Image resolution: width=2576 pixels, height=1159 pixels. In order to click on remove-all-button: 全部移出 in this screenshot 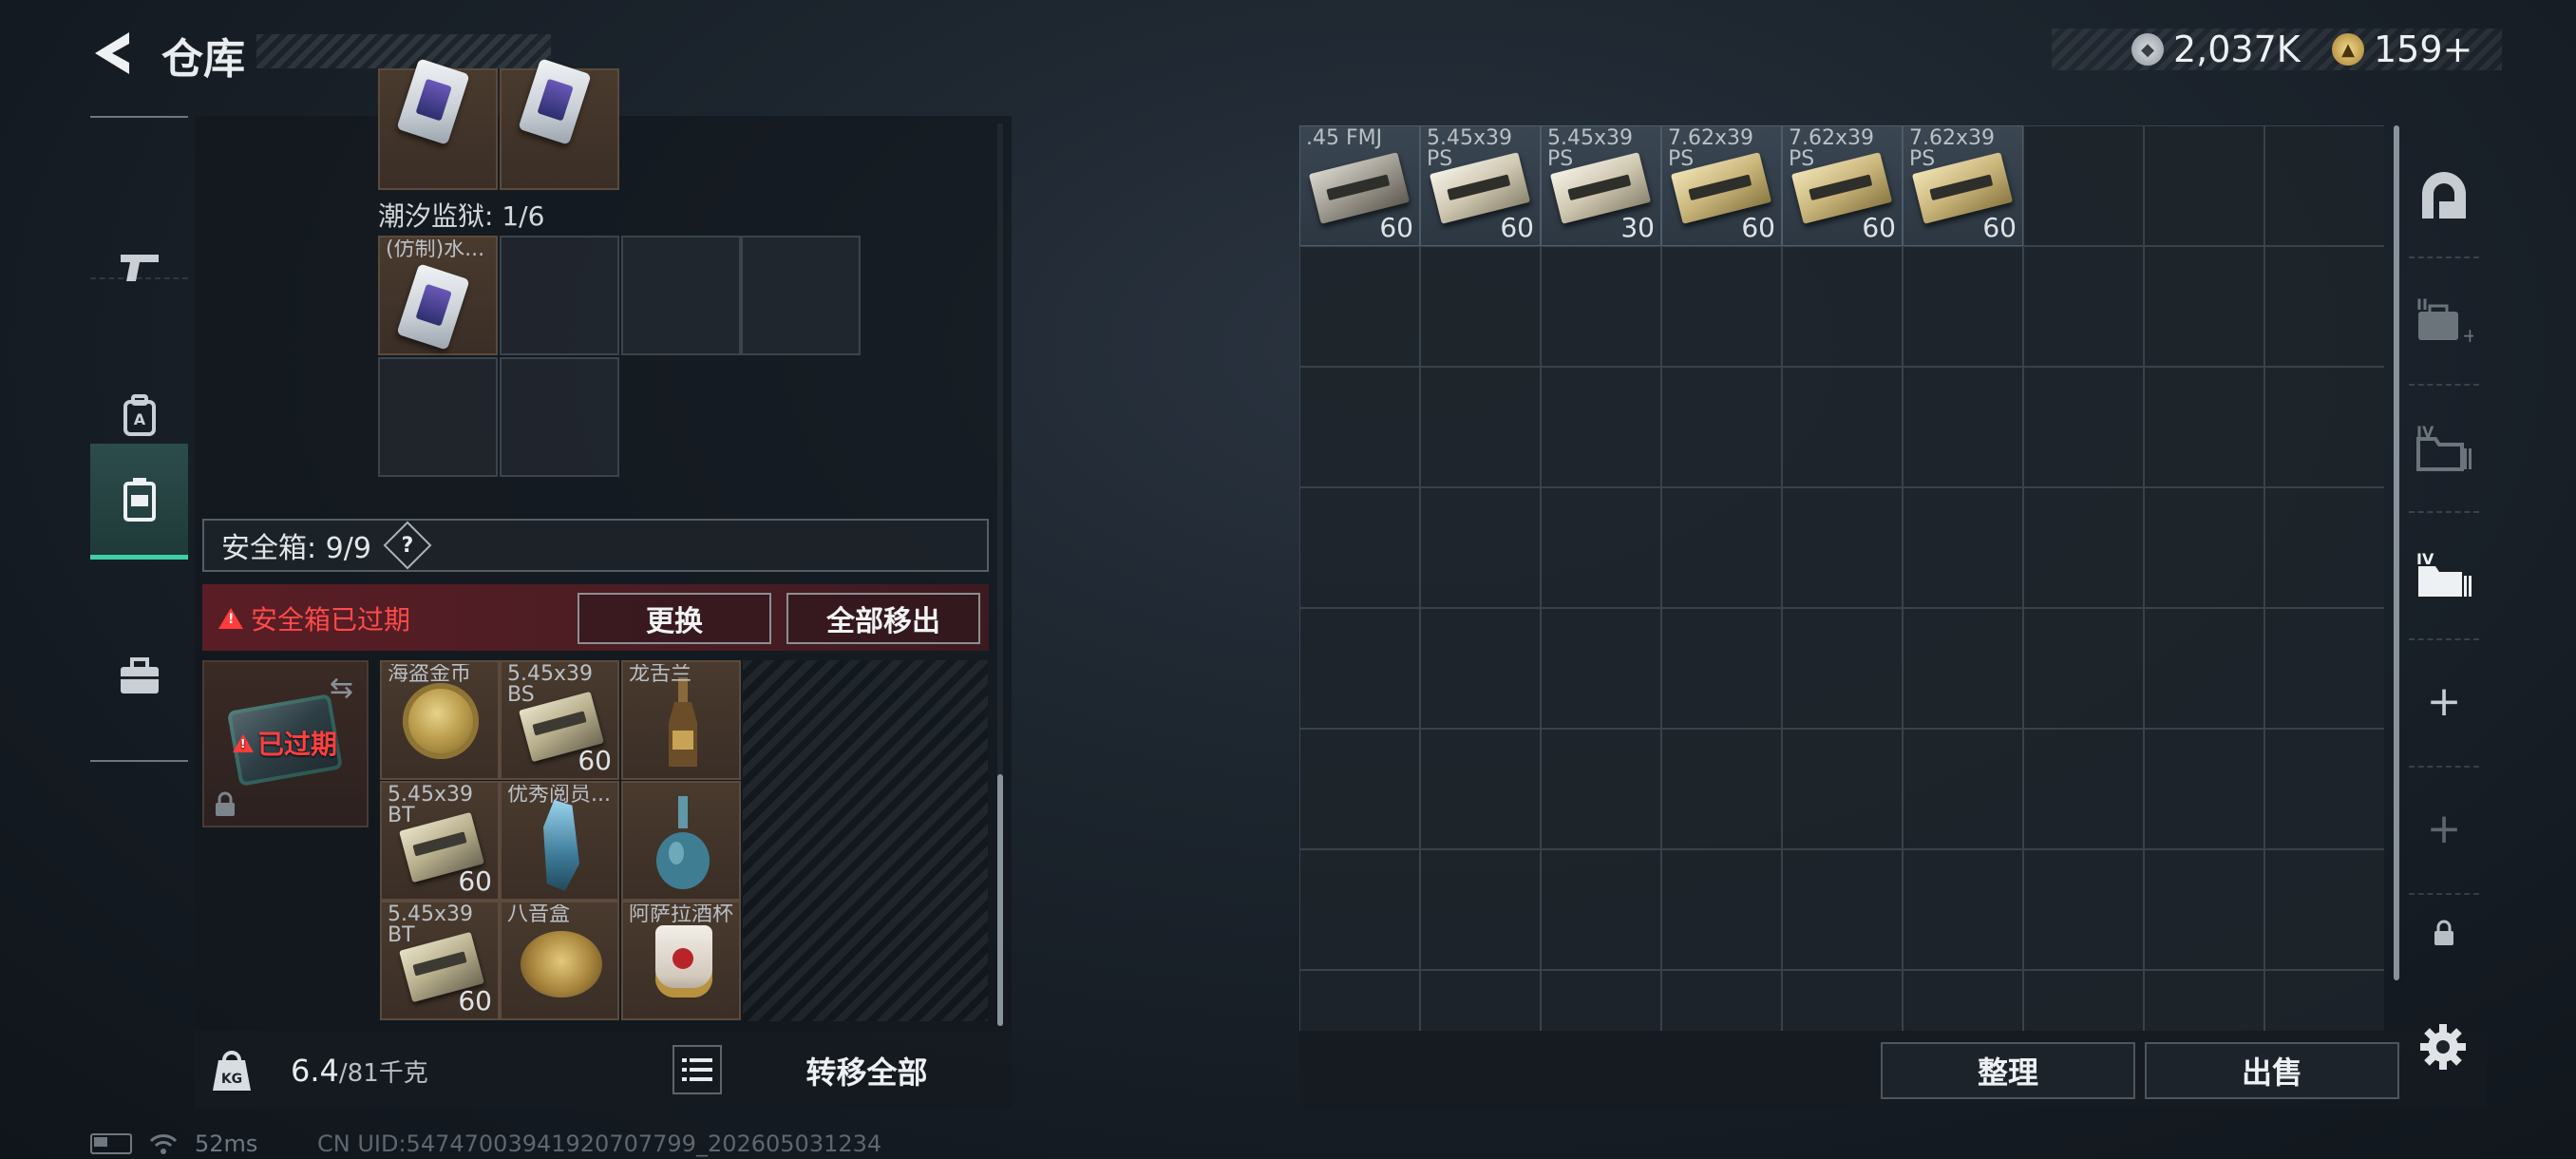, I will do `click(883, 618)`.